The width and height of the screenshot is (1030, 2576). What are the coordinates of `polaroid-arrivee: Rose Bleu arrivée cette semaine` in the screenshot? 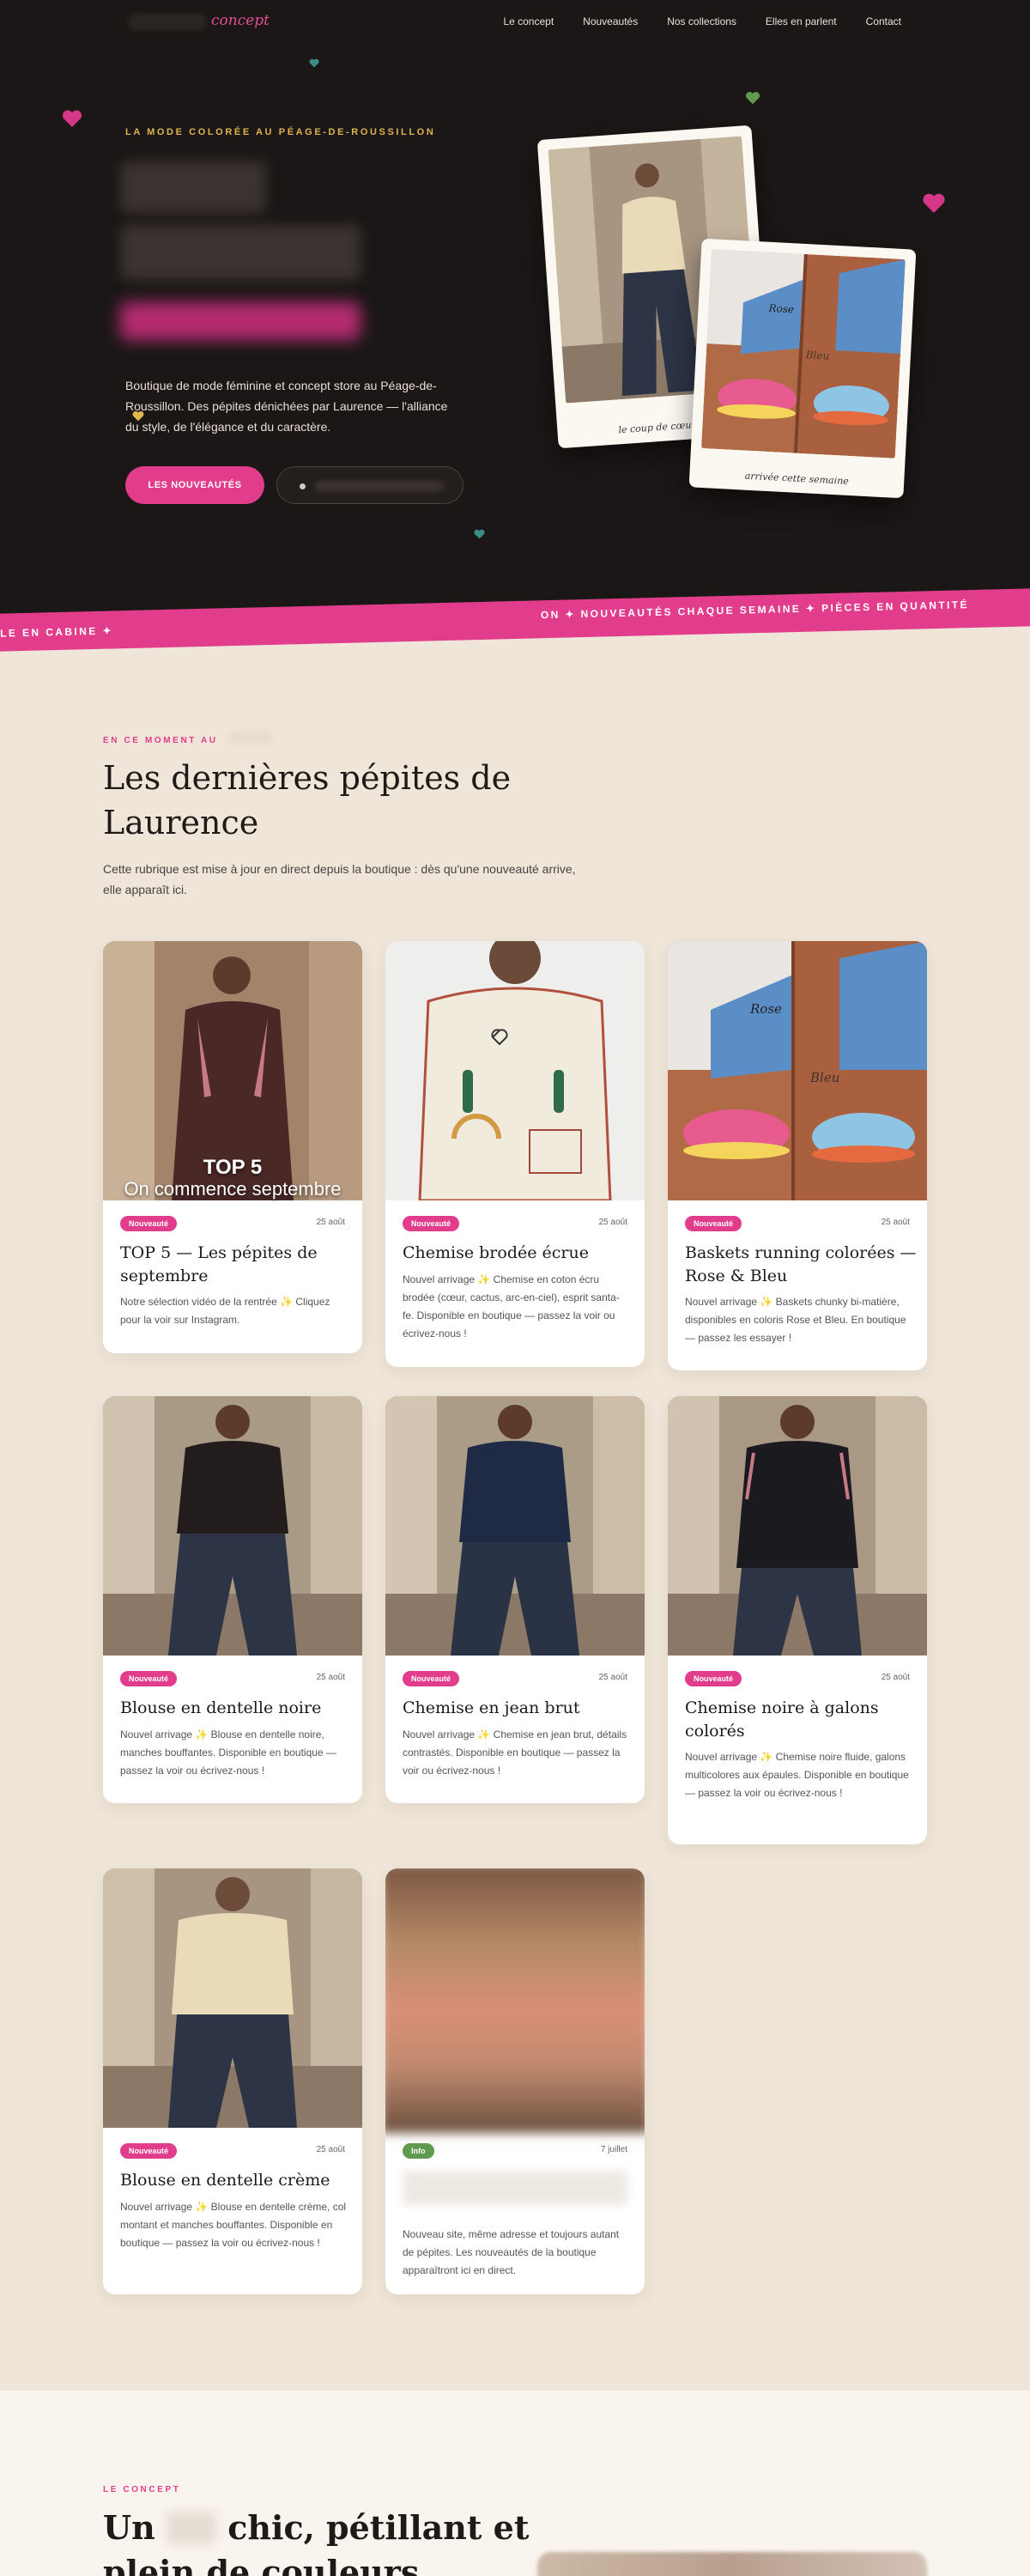 It's located at (802, 368).